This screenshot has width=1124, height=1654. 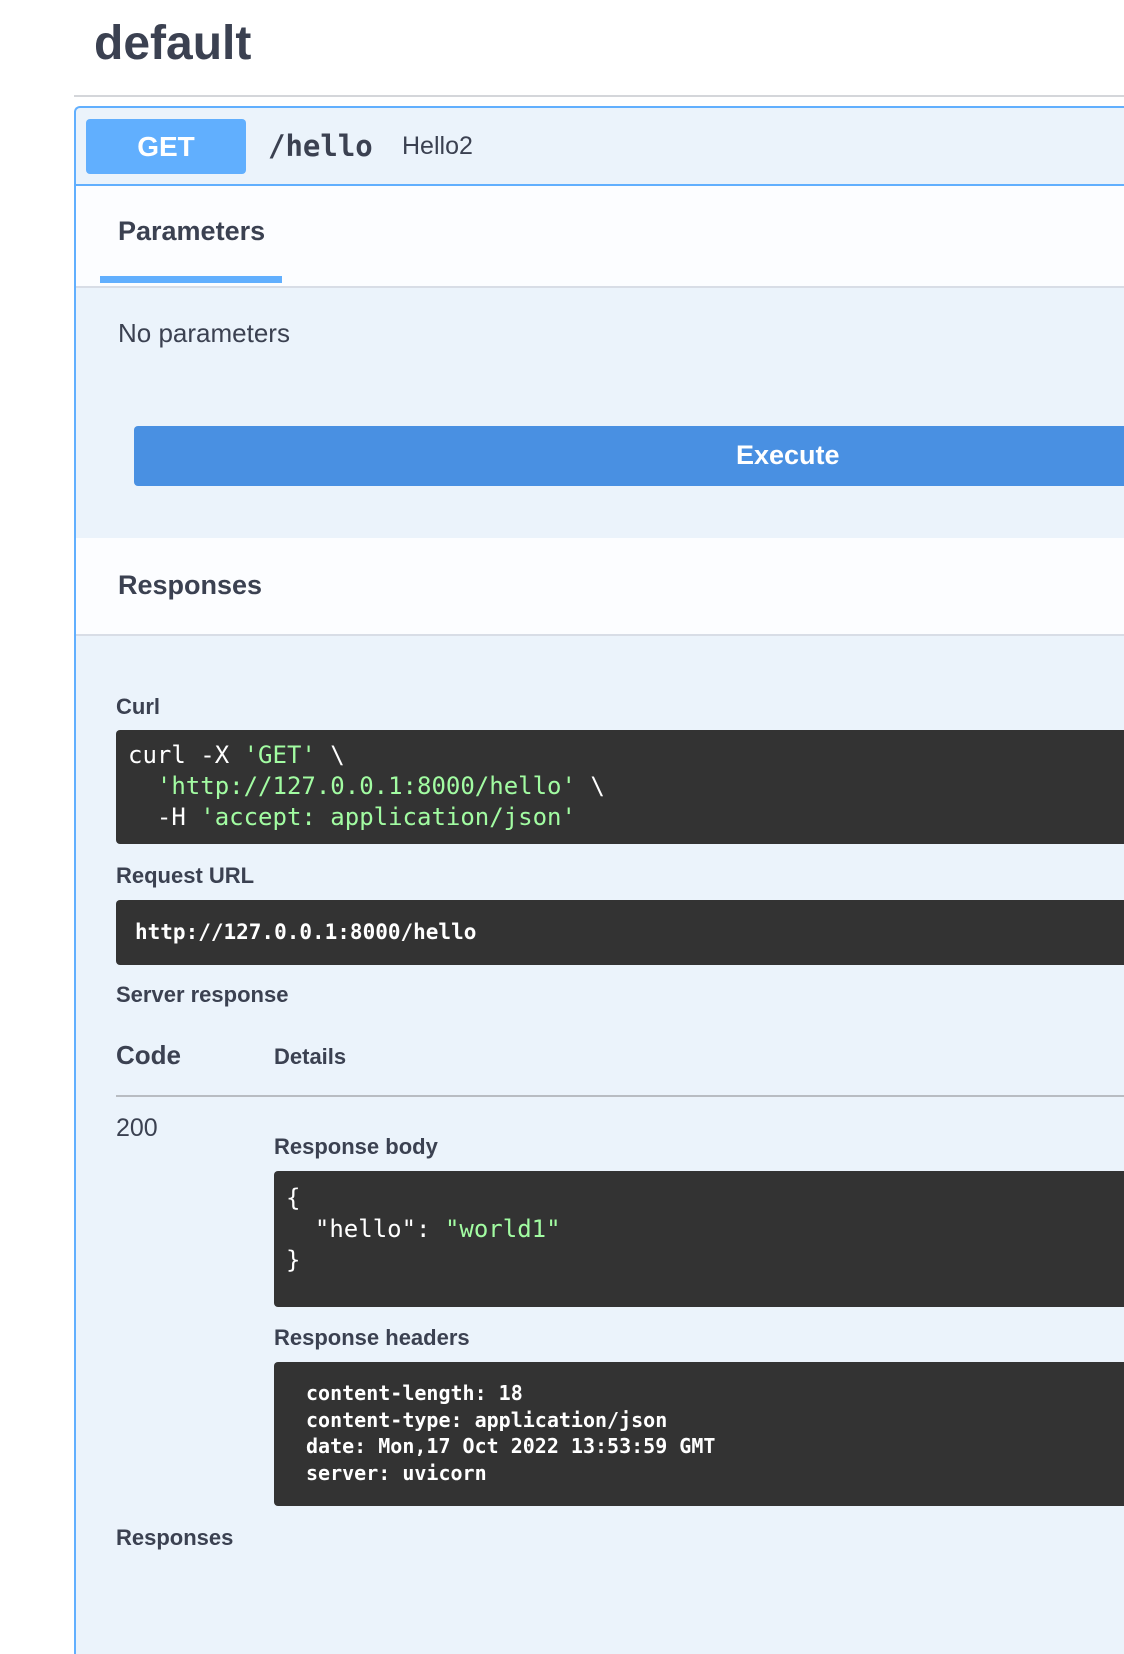 I want to click on response-headers-label: Response headers, so click(x=372, y=1337).